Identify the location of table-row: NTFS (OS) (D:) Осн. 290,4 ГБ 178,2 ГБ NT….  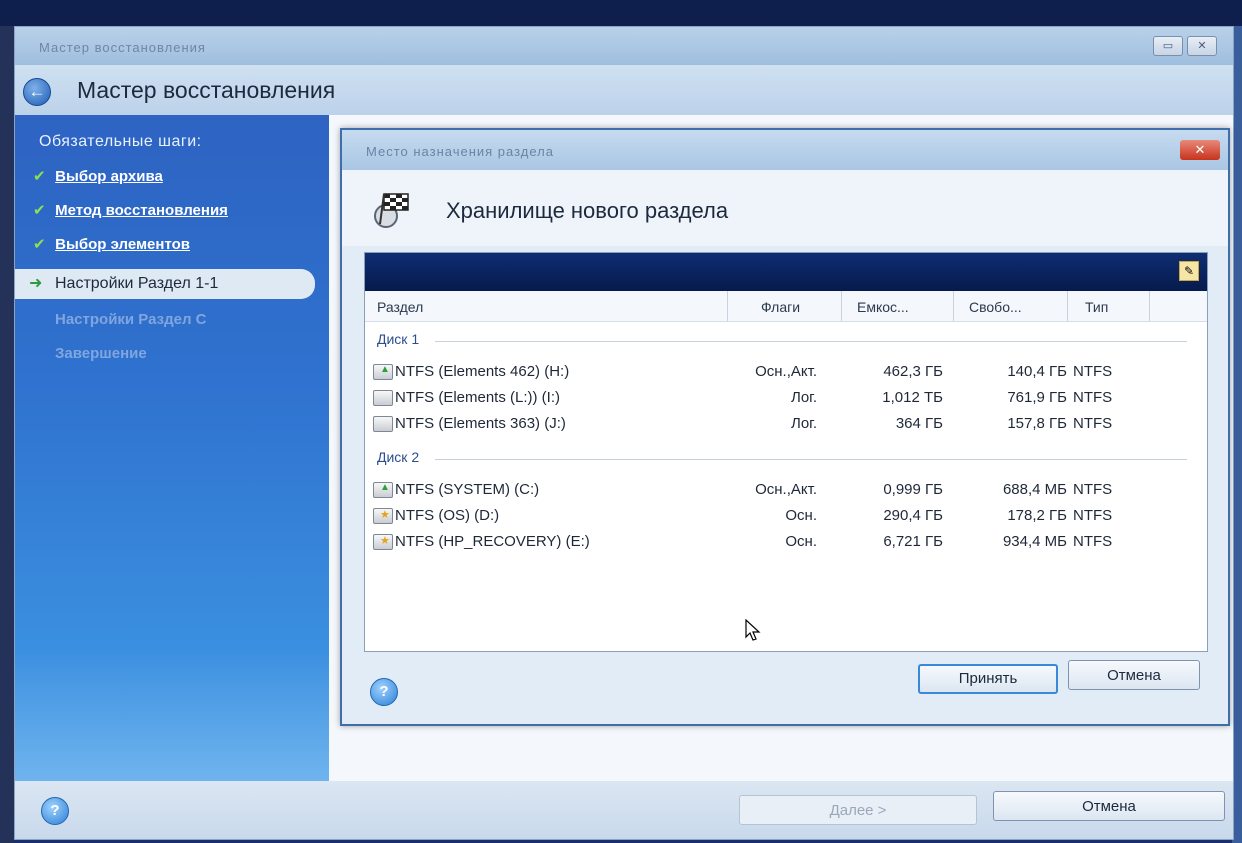
(786, 516).